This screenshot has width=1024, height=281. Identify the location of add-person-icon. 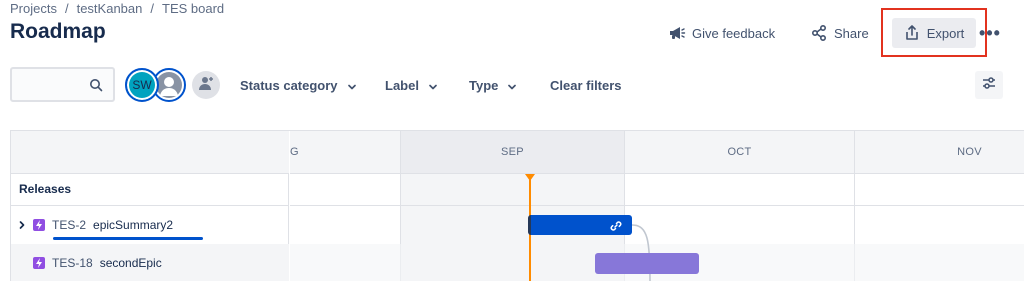
(206, 85).